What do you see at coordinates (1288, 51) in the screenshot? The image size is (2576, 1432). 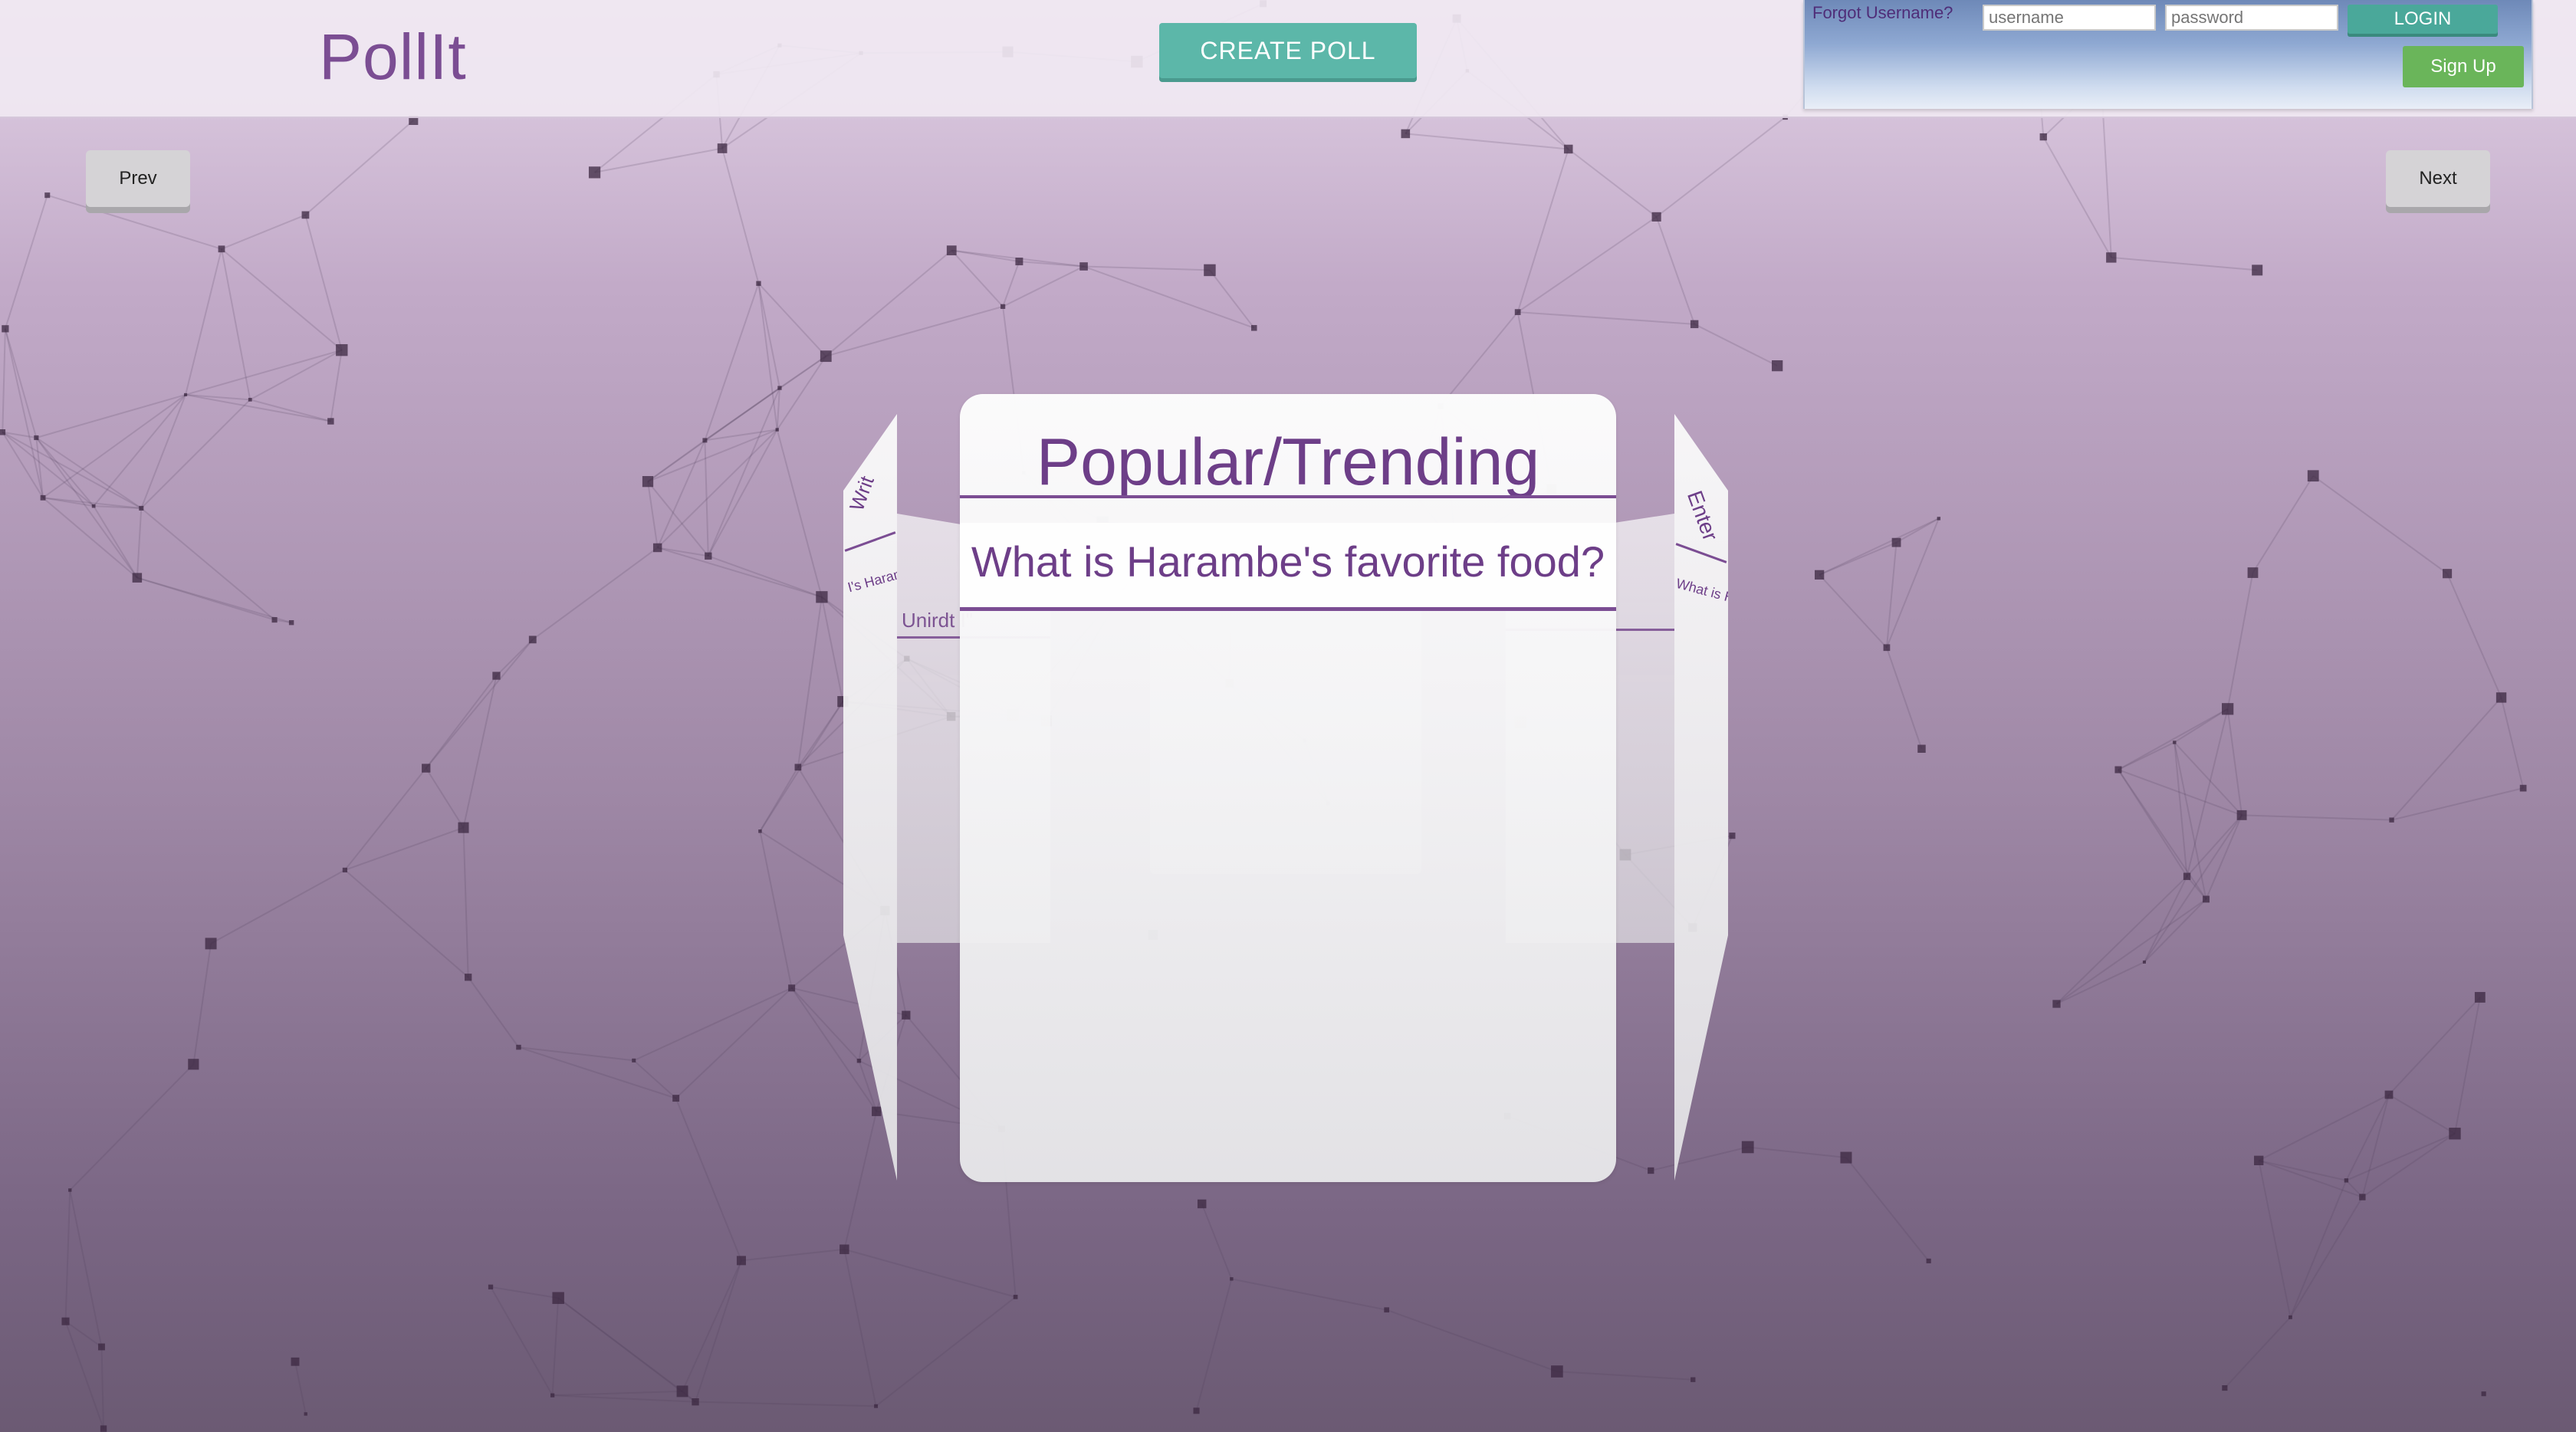 I see `create-poll-button: CREATE POLL` at bounding box center [1288, 51].